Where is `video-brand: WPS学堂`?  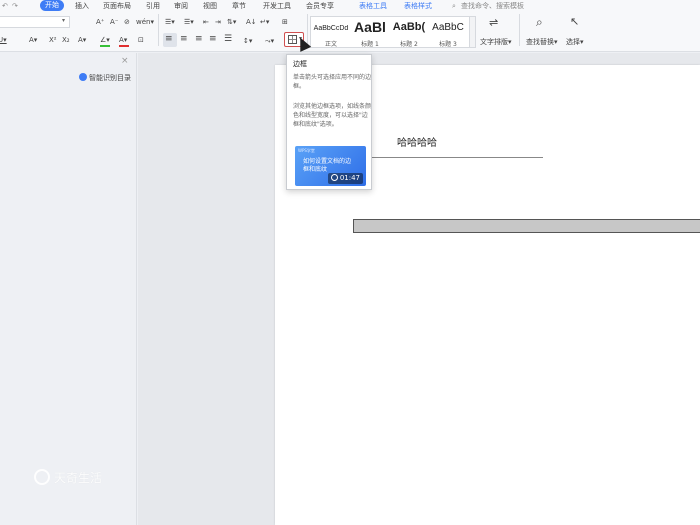
video-brand: WPS学堂 is located at coordinates (306, 150).